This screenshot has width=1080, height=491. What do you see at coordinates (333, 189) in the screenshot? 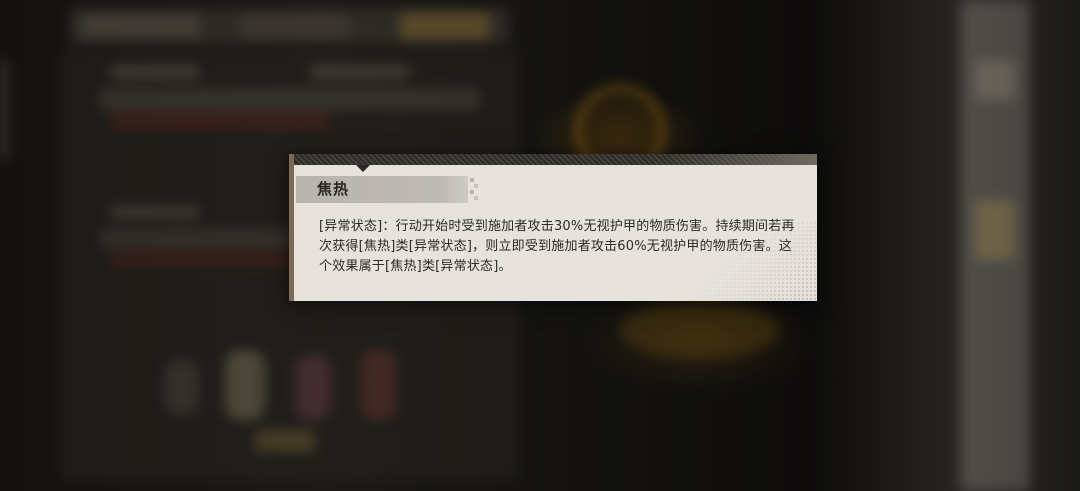
I see `tooltip-title: 焦热` at bounding box center [333, 189].